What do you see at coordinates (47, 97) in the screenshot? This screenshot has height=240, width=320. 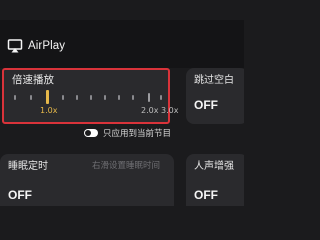 I see `speed-slider-thumb` at bounding box center [47, 97].